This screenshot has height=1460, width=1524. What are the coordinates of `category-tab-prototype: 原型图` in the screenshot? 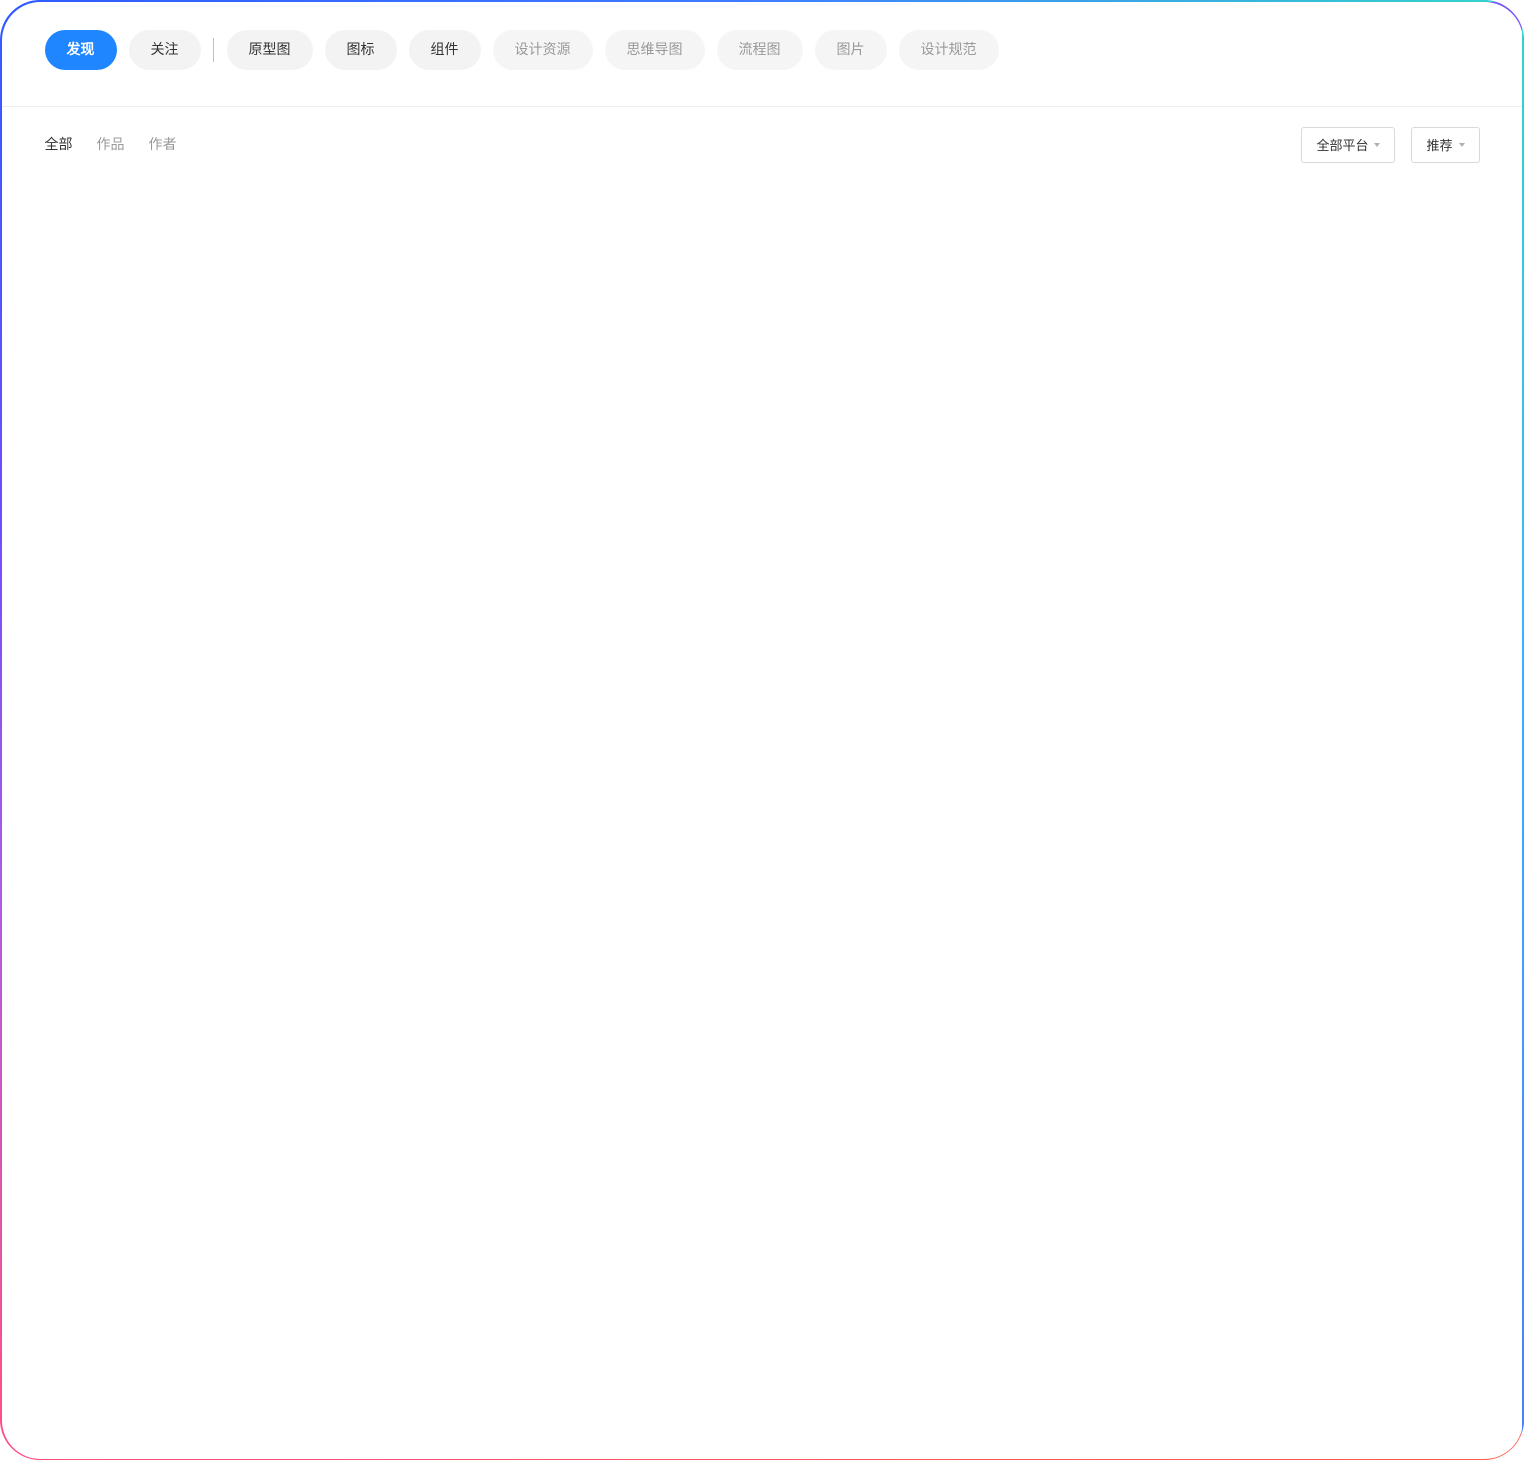 It's located at (269, 49).